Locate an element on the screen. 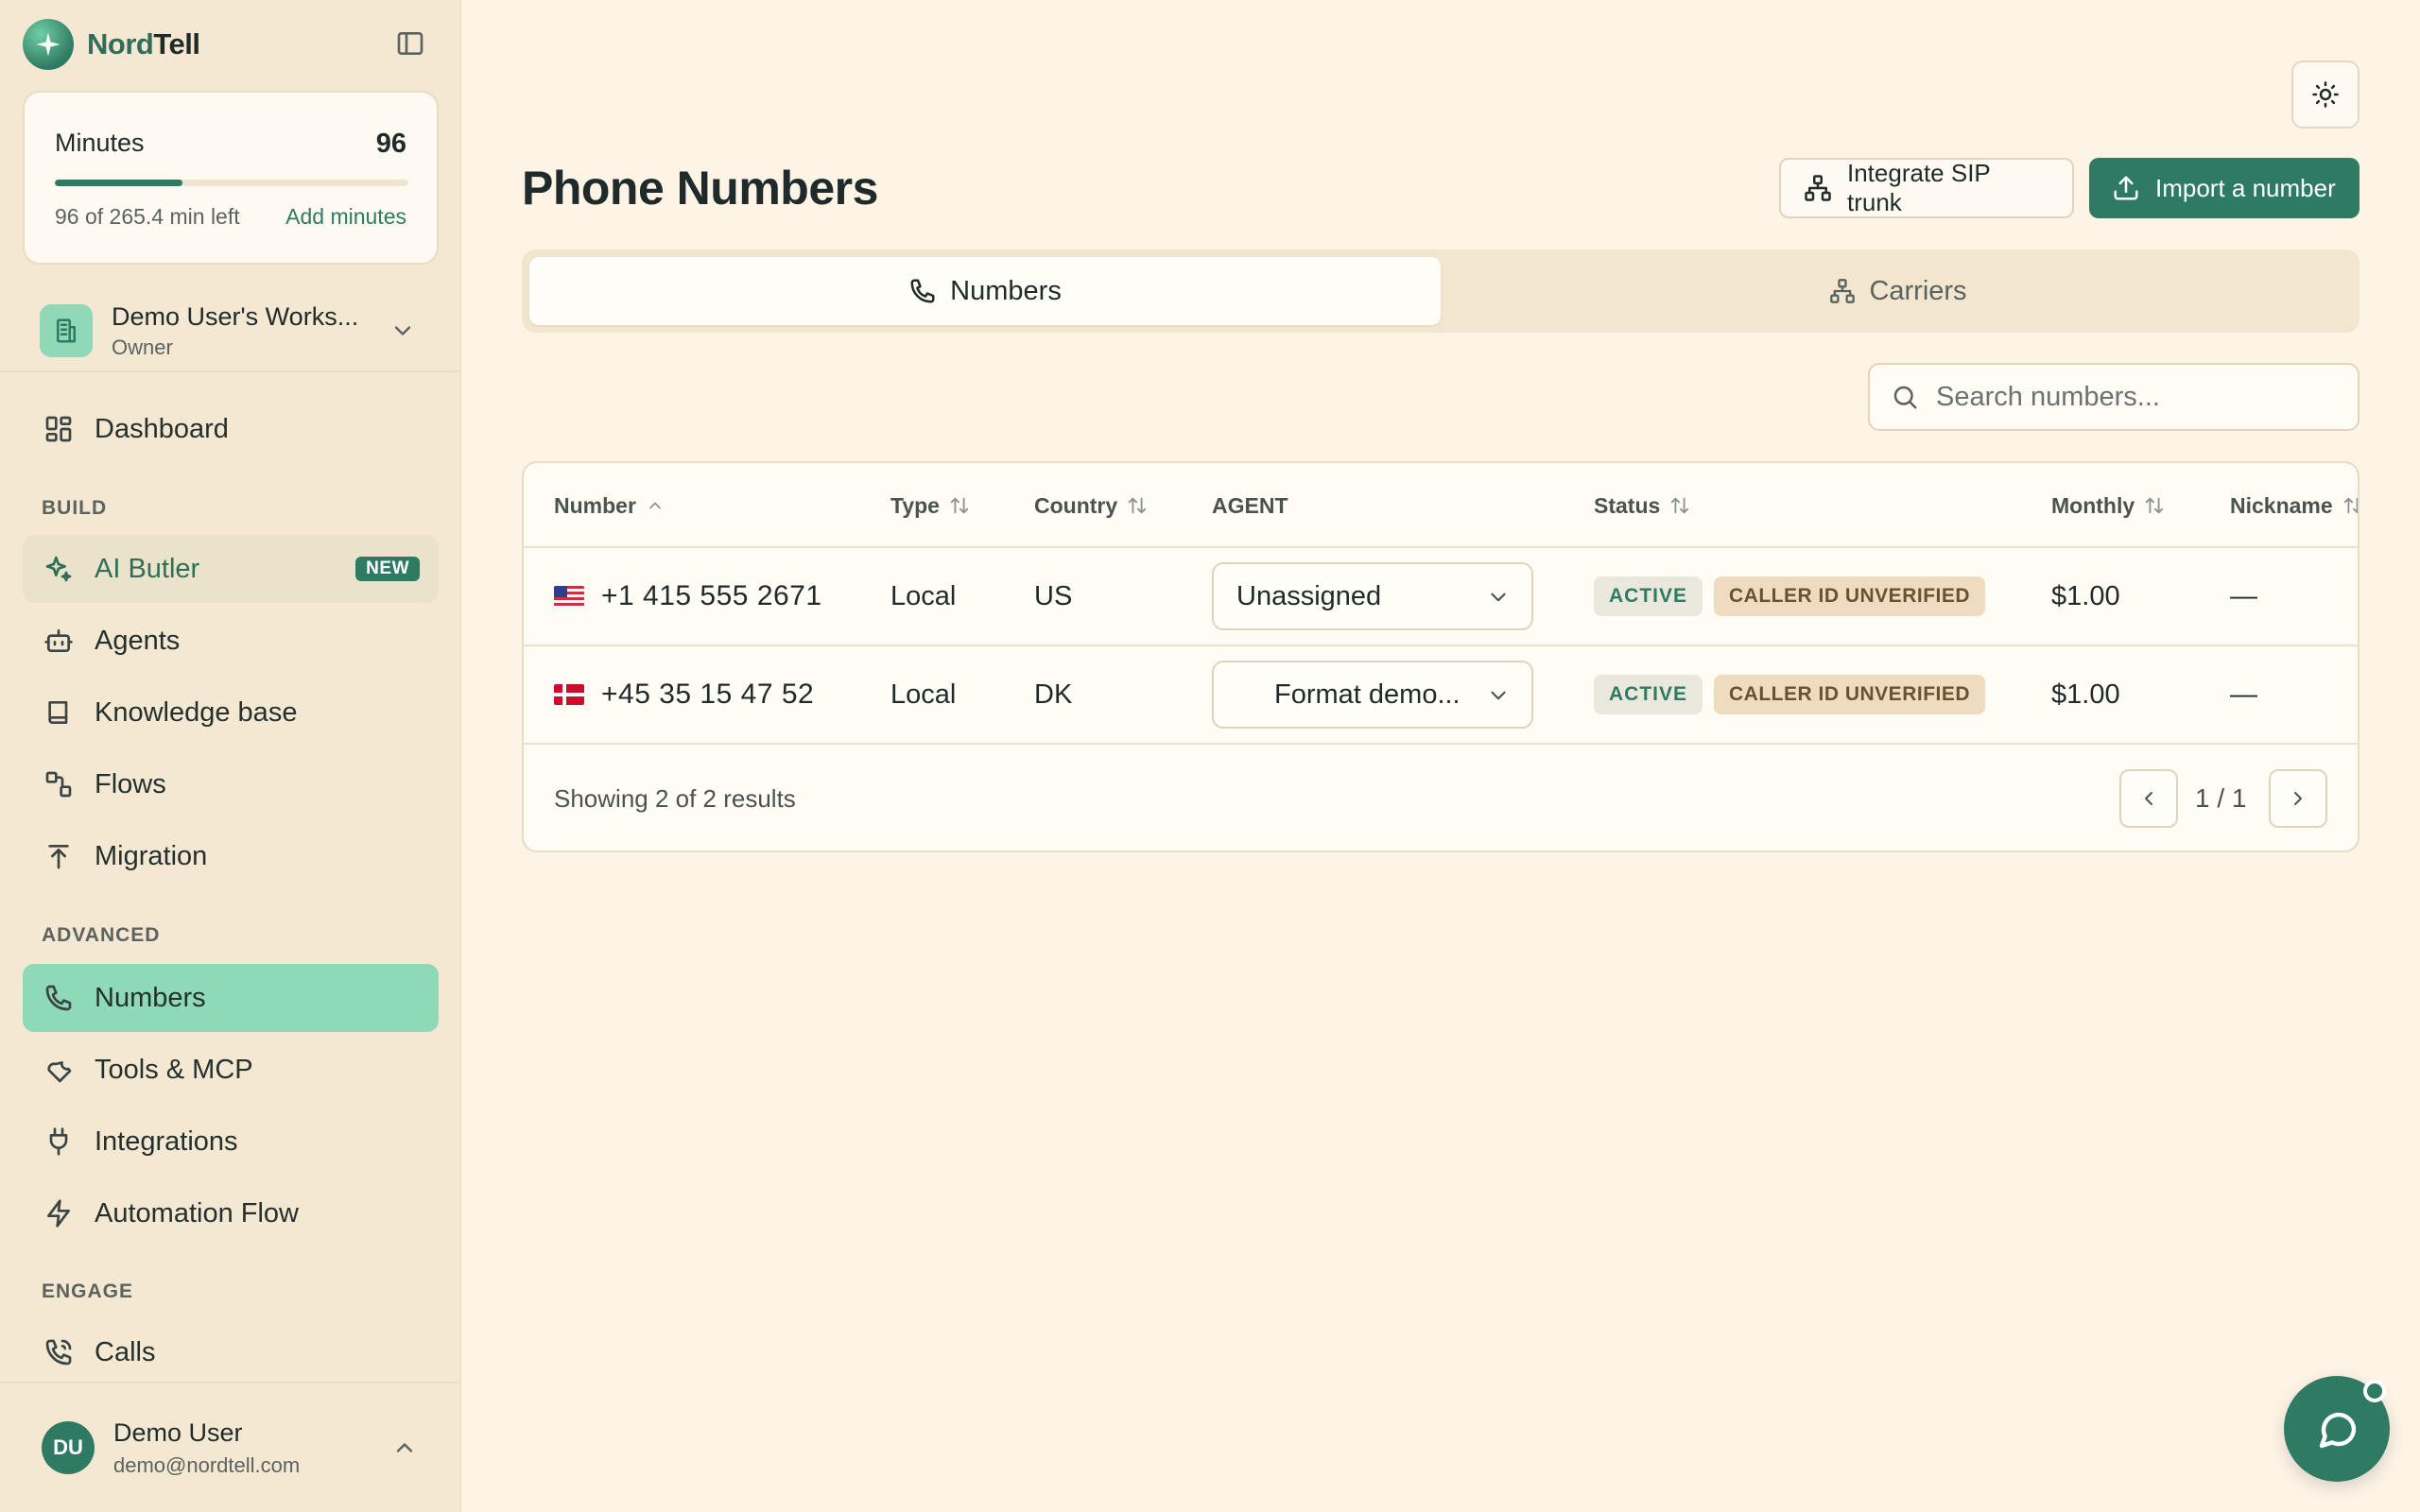 The height and width of the screenshot is (1512, 2420). nav-numbers-label: Numbers is located at coordinates (150, 997).